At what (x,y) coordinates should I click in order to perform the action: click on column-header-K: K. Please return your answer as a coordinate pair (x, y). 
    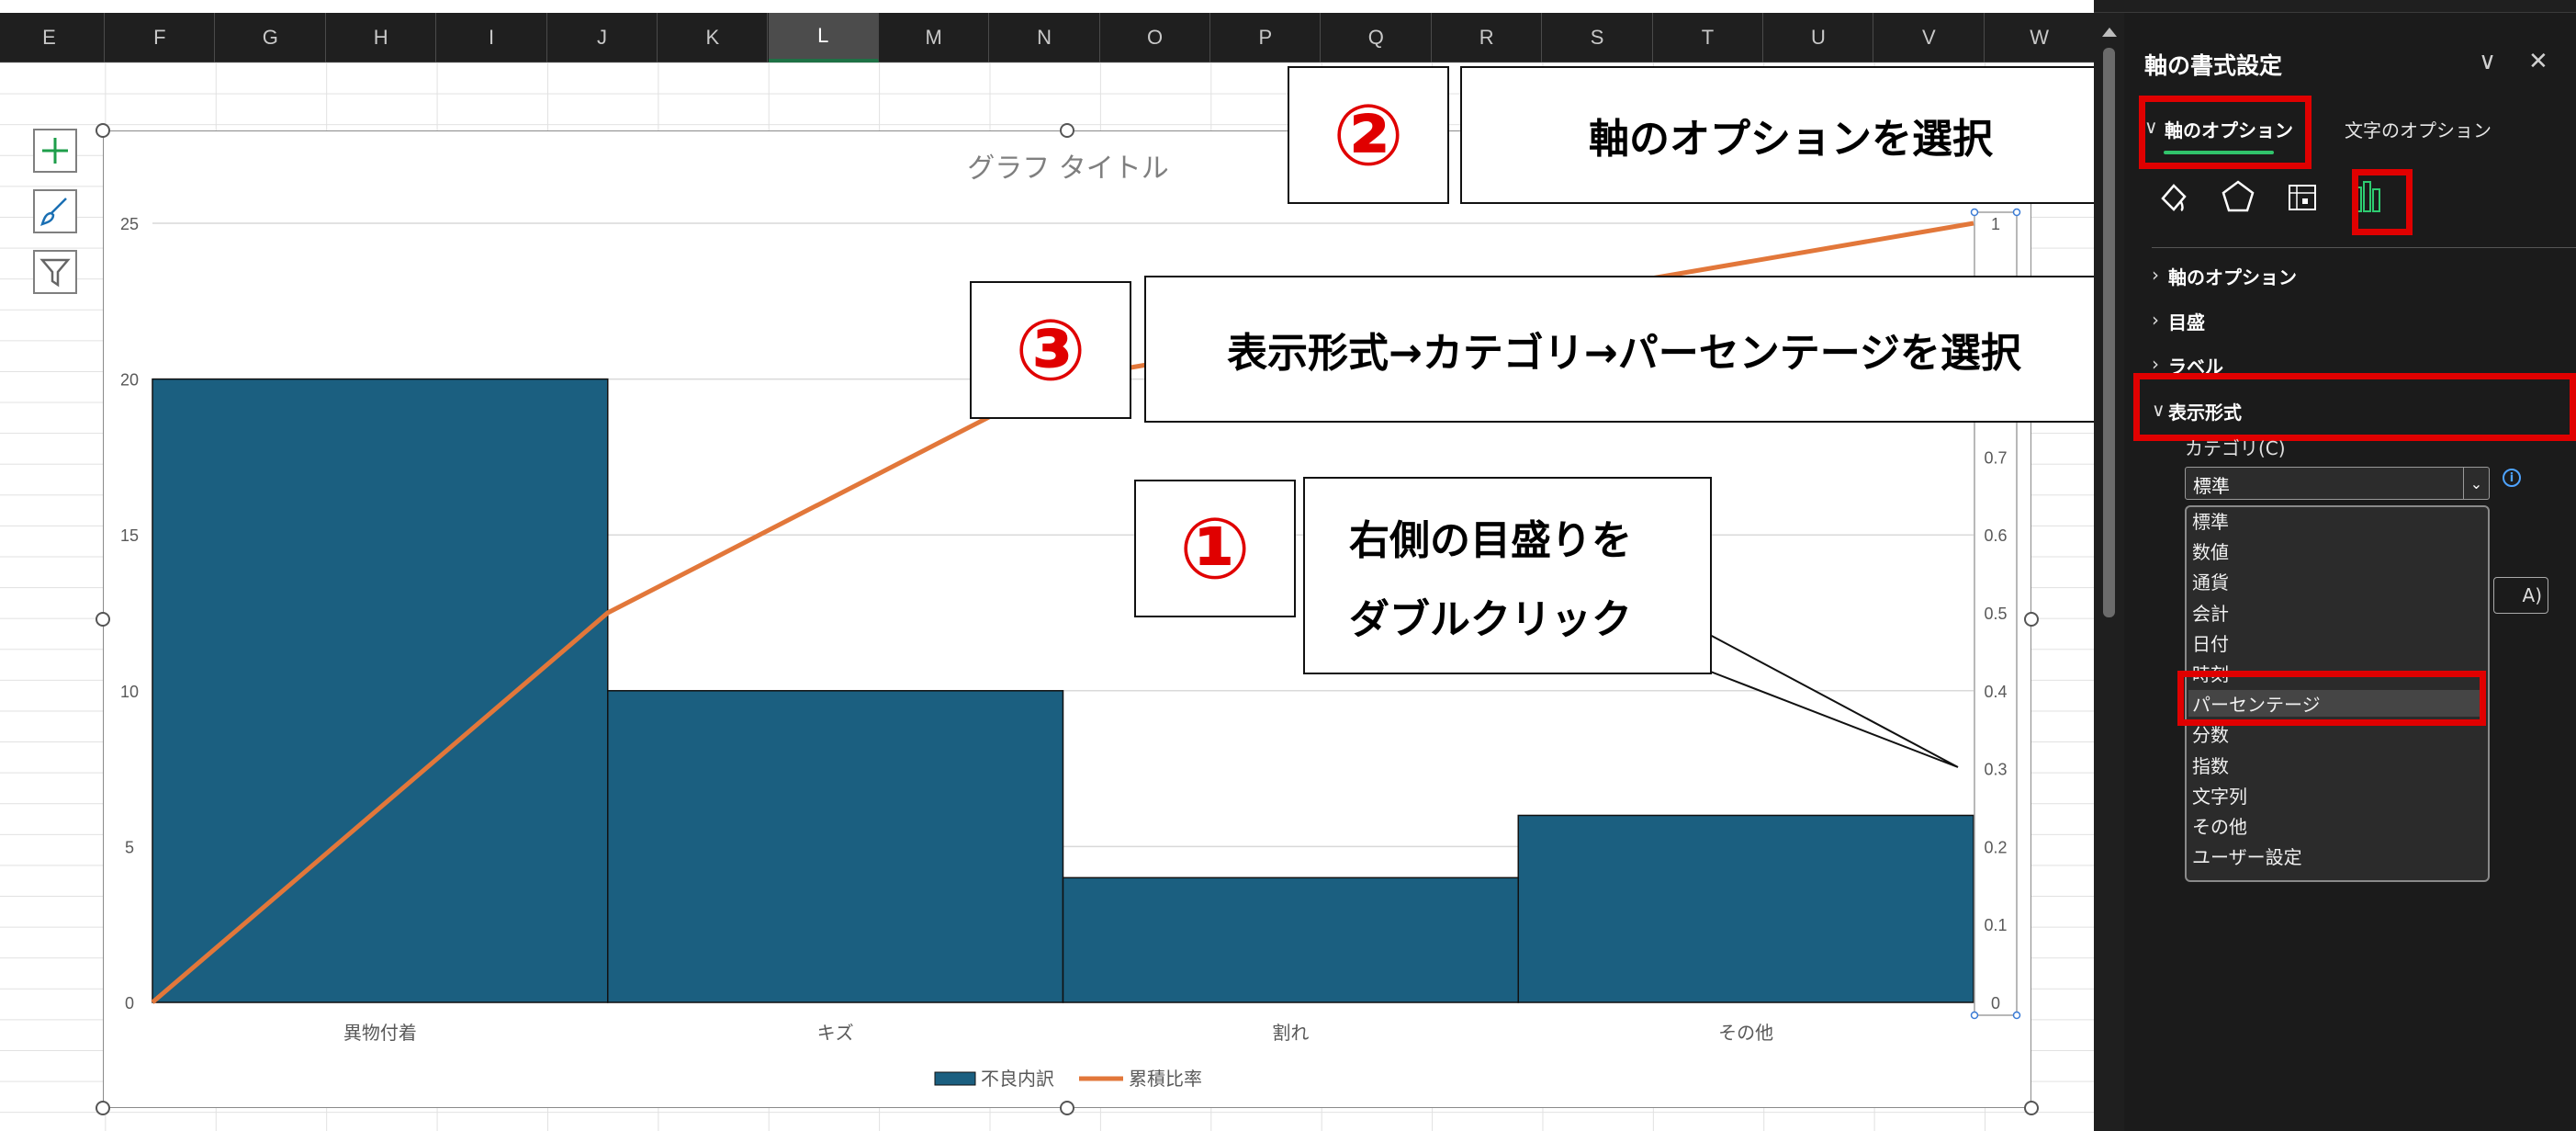
    Looking at the image, I should click on (713, 37).